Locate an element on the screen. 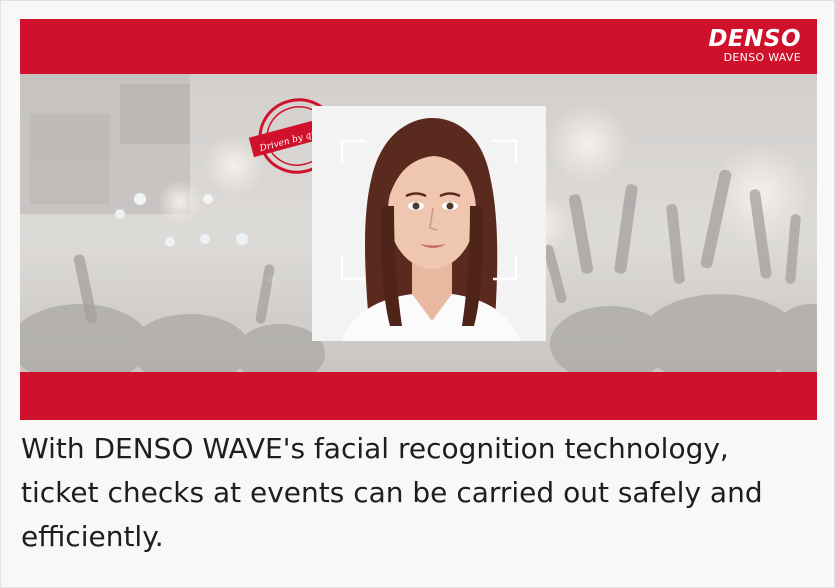 The width and height of the screenshot is (835, 588). portrait-photo is located at coordinates (429, 223).